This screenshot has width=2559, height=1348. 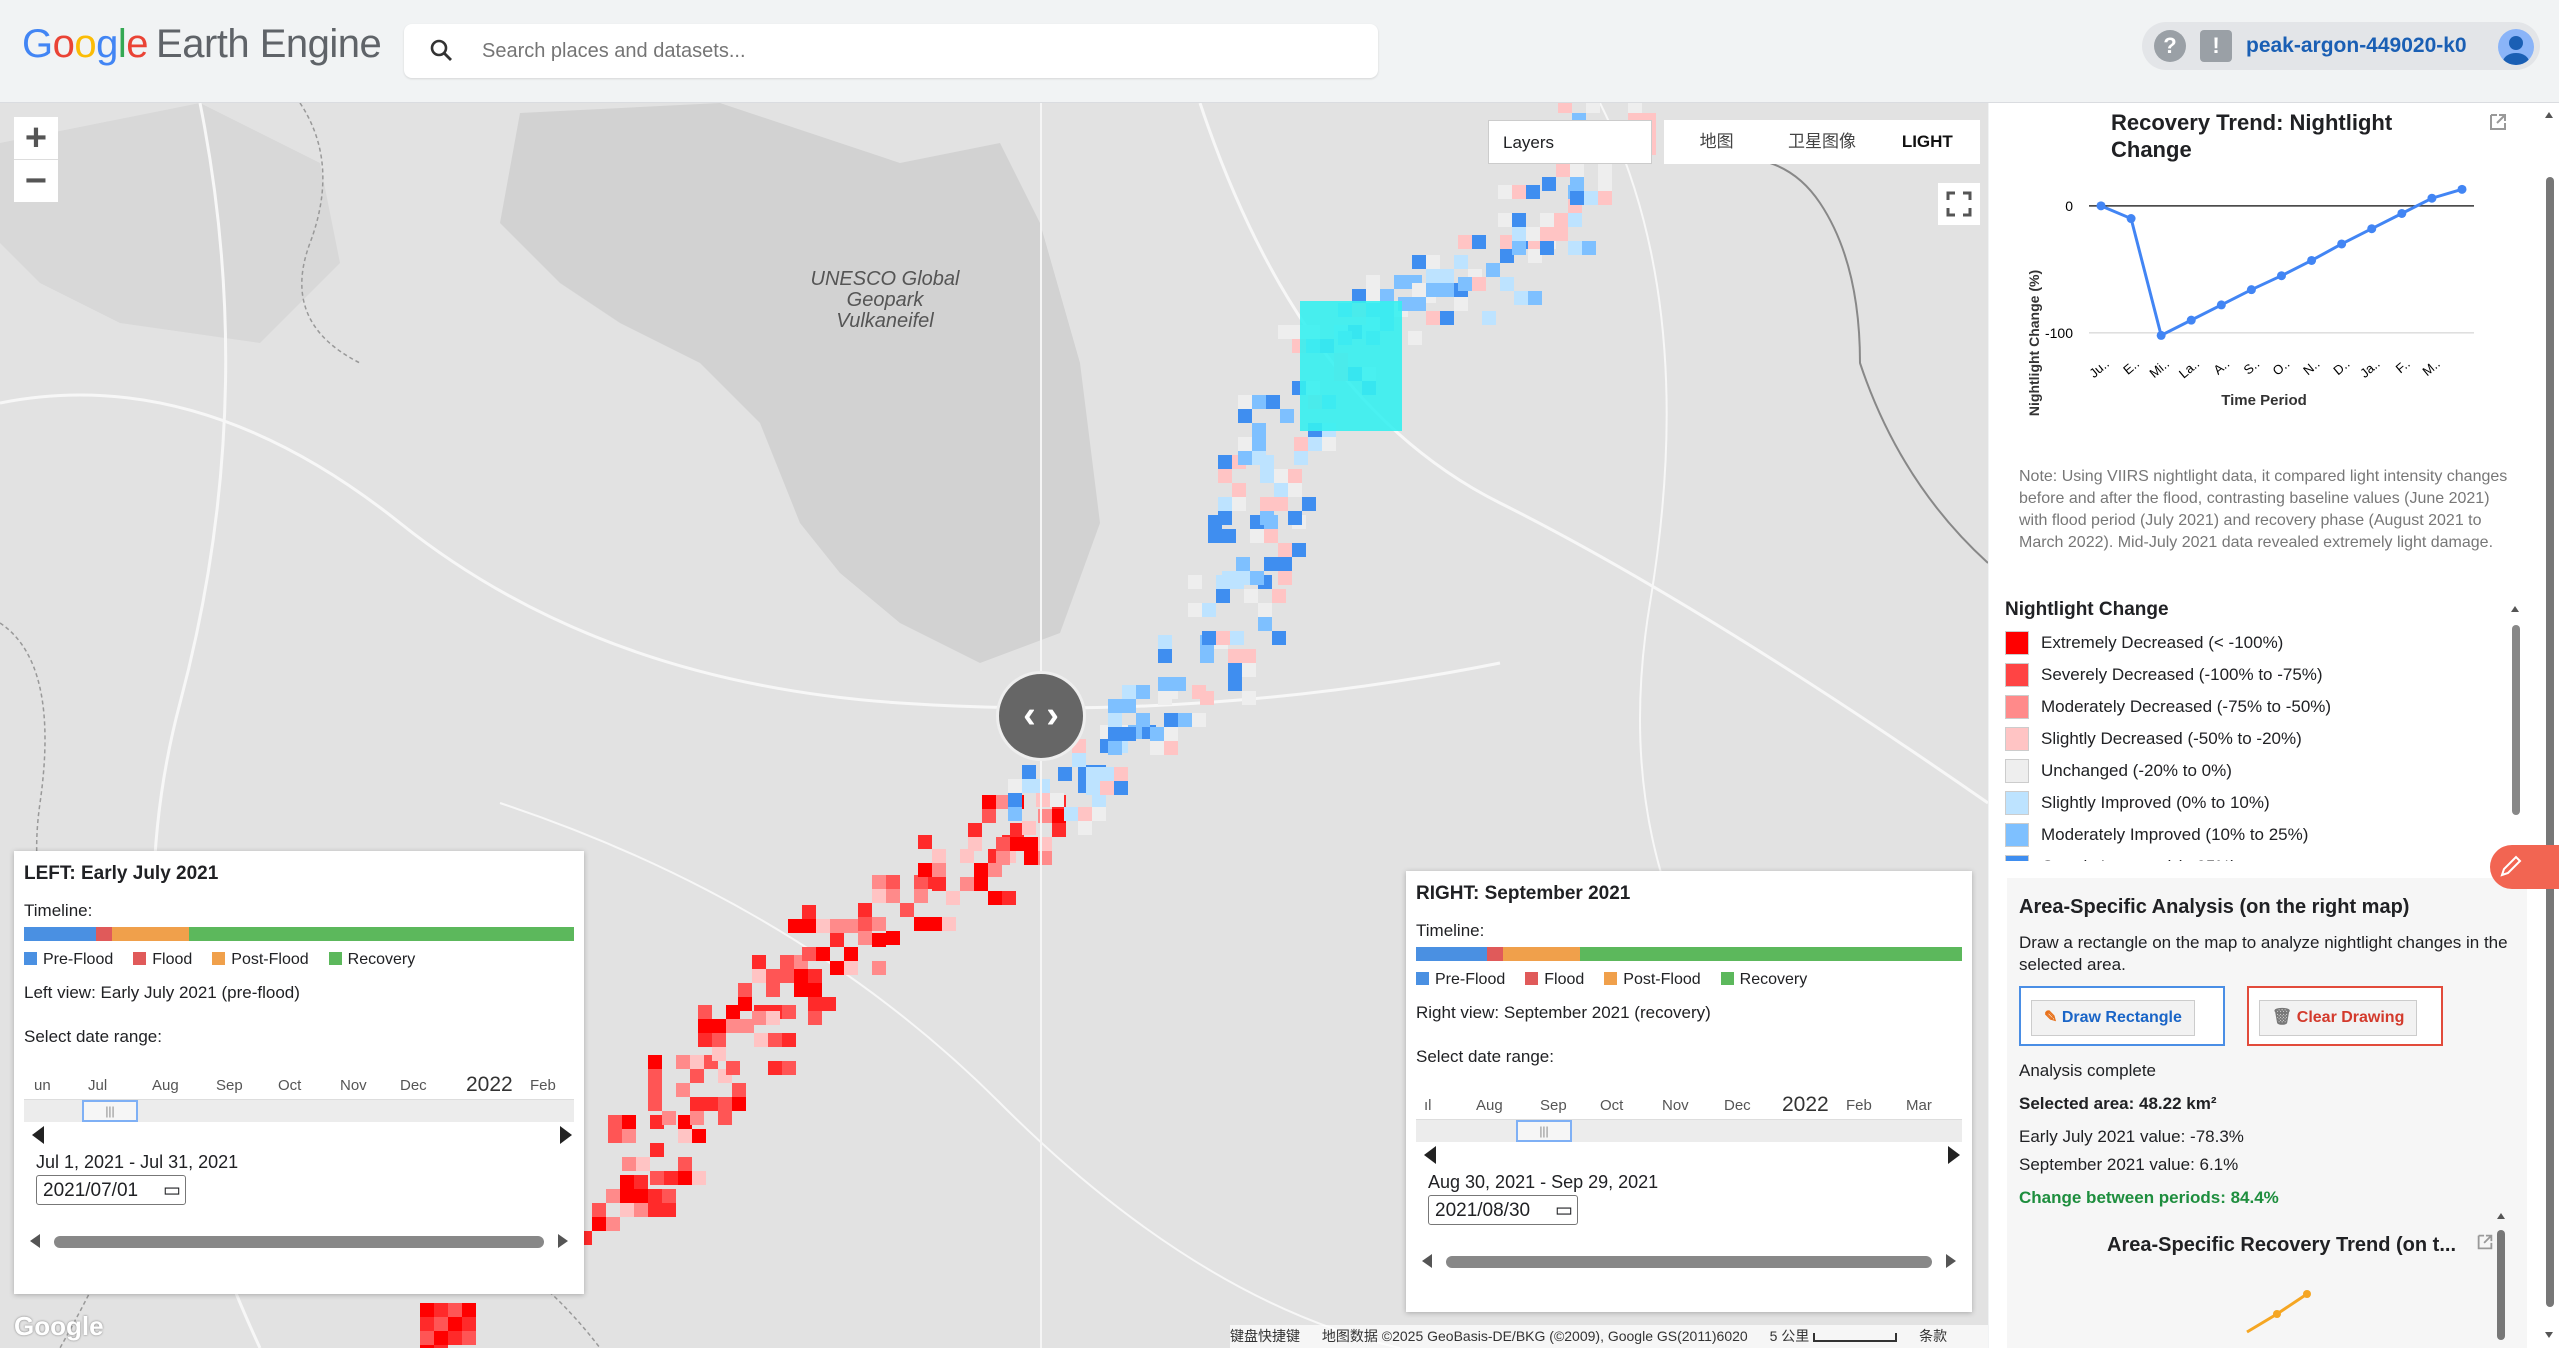 I want to click on fullscreen-button, so click(x=1959, y=204).